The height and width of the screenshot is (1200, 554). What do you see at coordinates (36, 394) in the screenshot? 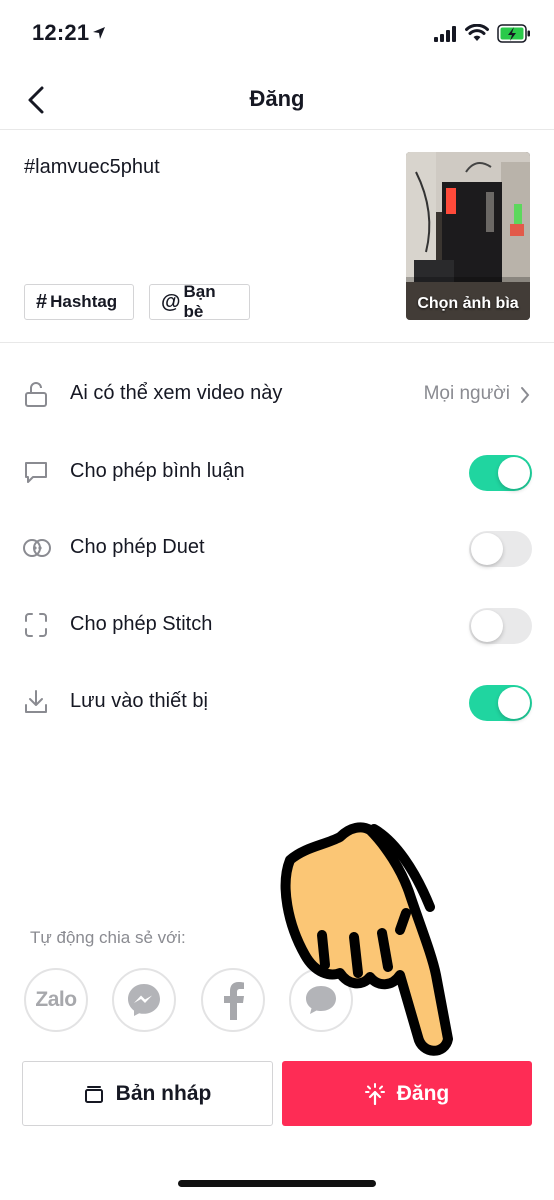
I see `lock-icon` at bounding box center [36, 394].